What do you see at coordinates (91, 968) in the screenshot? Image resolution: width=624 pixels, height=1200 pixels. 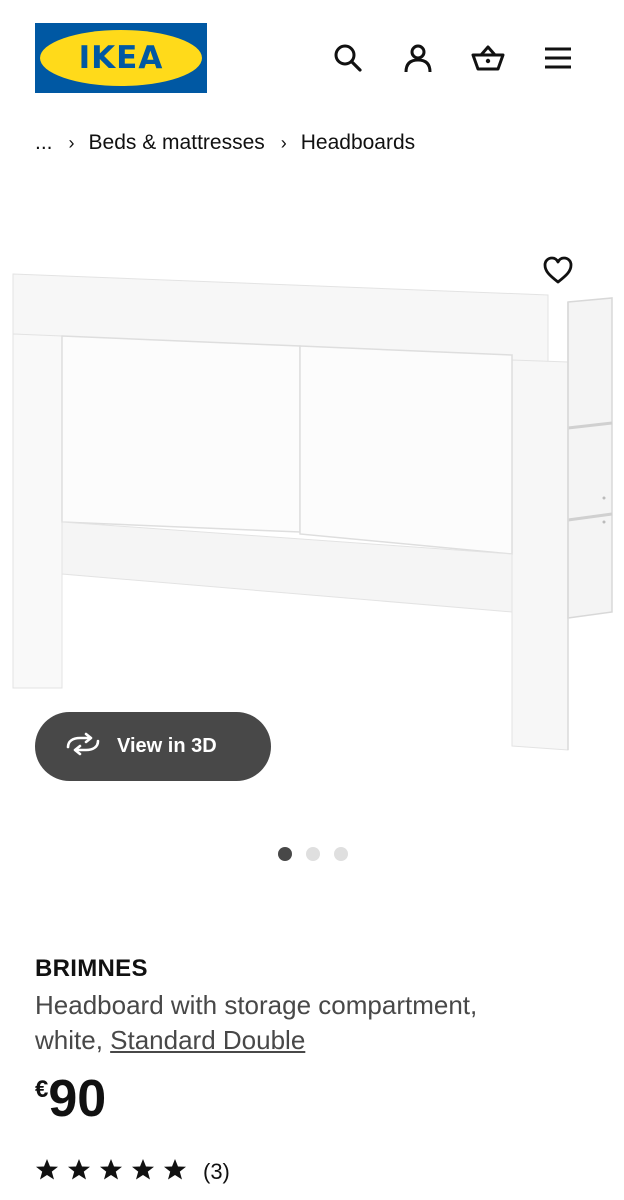 I see `product-name: BRIMNES` at bounding box center [91, 968].